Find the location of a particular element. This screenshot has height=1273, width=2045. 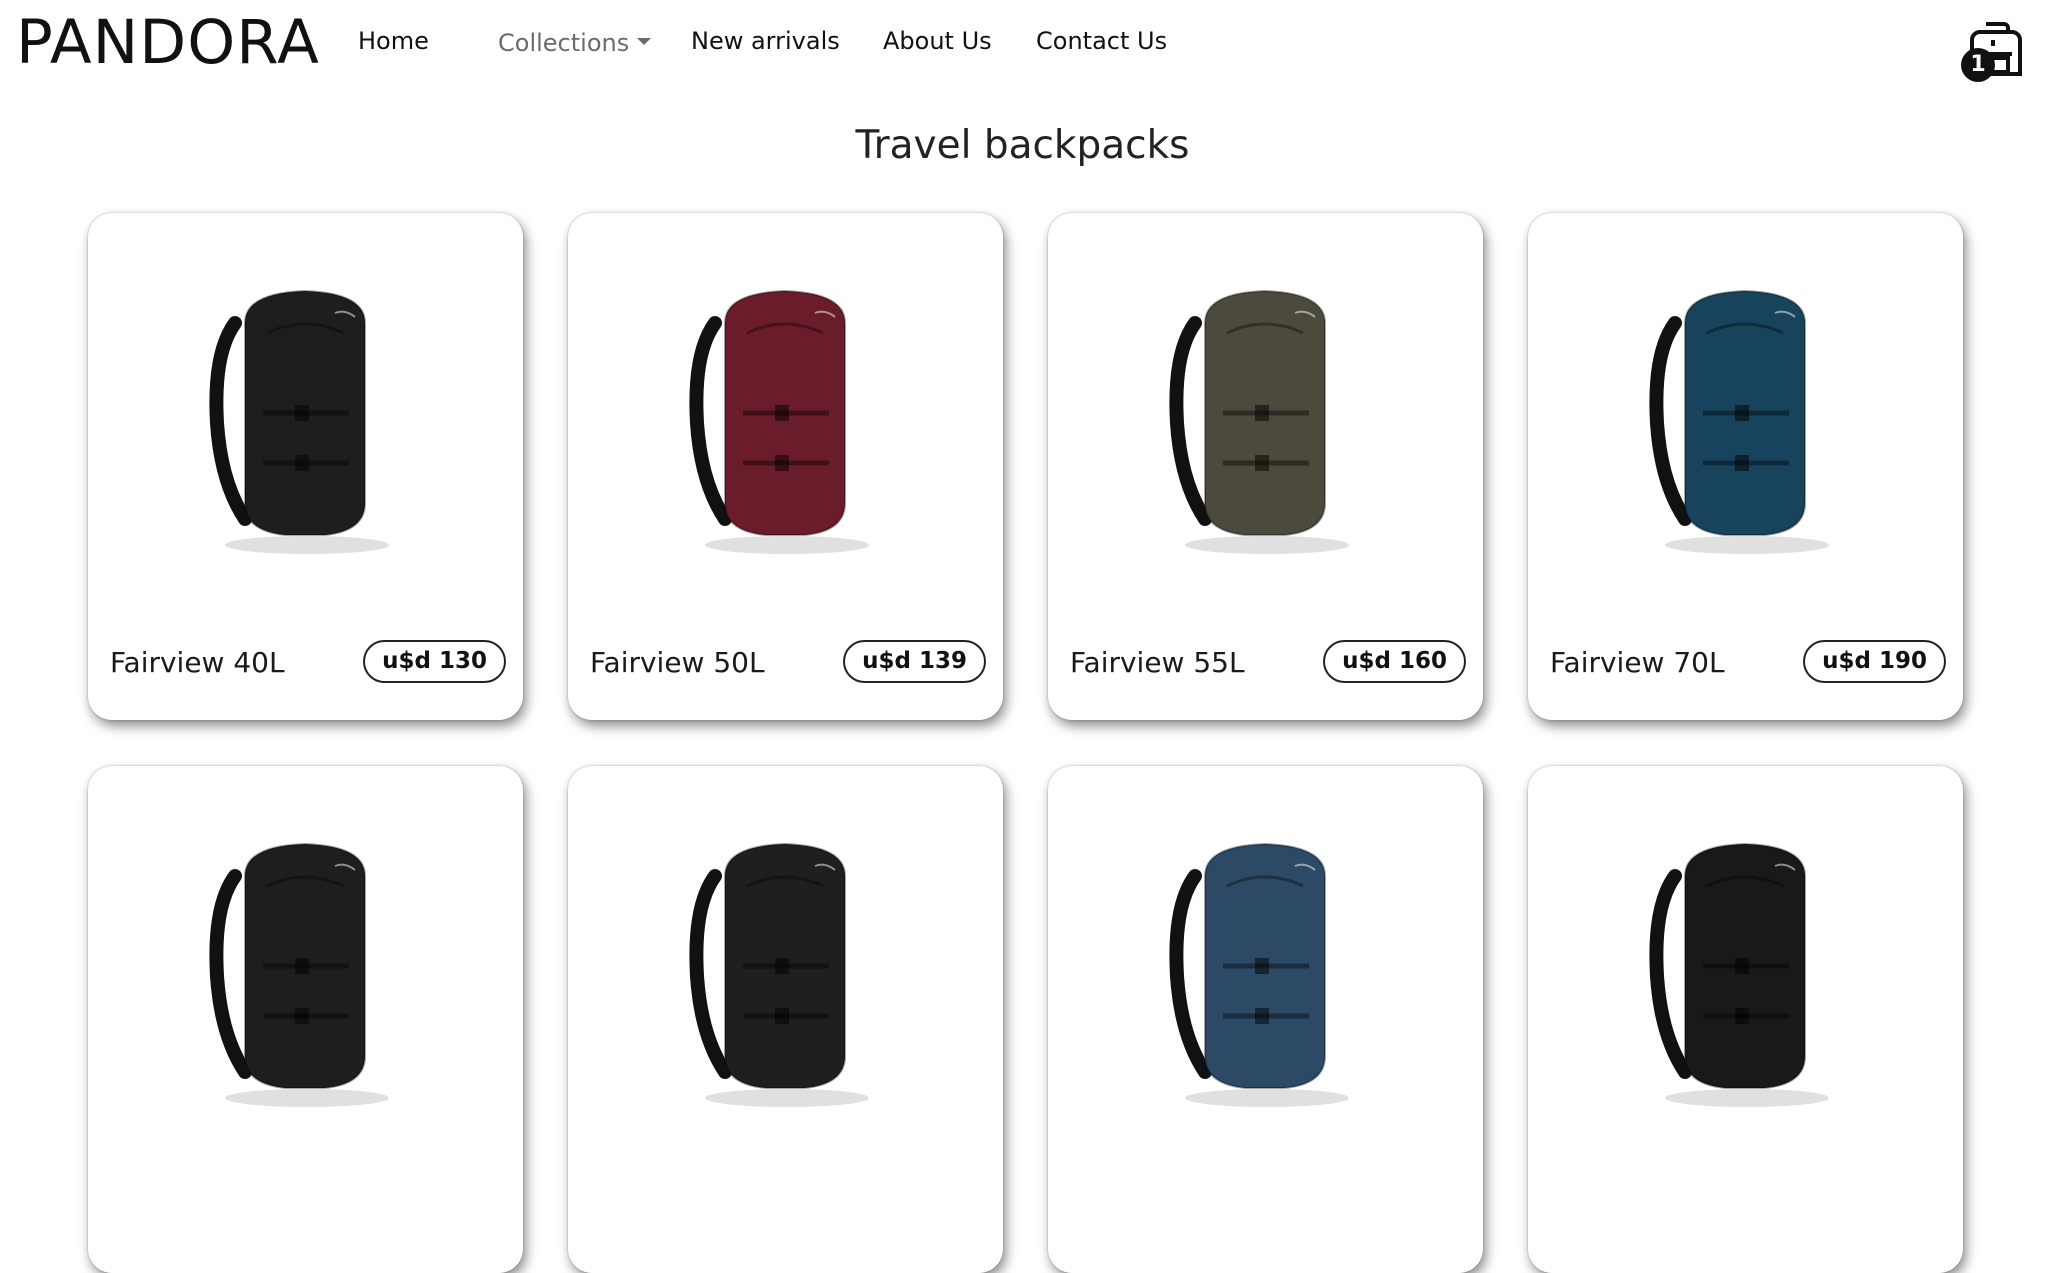

price-badge: u$d 160 is located at coordinates (1394, 661).